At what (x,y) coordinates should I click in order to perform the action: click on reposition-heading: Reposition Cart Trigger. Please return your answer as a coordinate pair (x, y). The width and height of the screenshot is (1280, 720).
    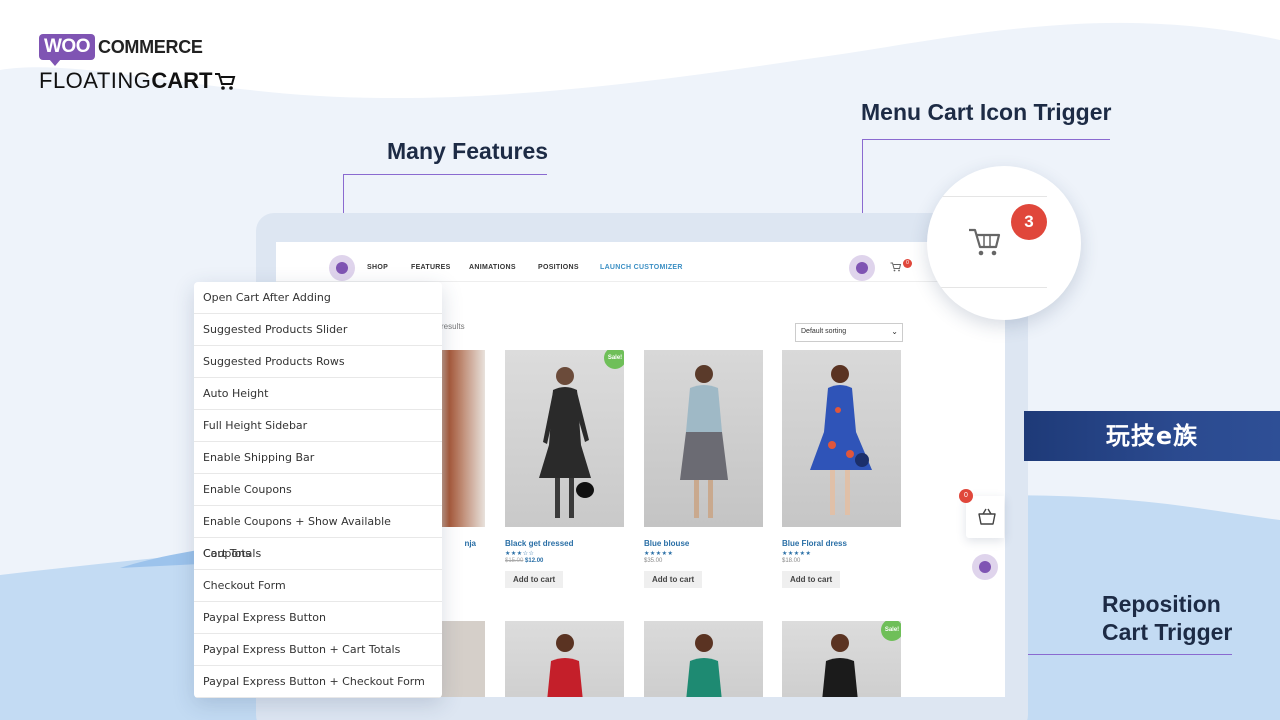
    Looking at the image, I should click on (1167, 618).